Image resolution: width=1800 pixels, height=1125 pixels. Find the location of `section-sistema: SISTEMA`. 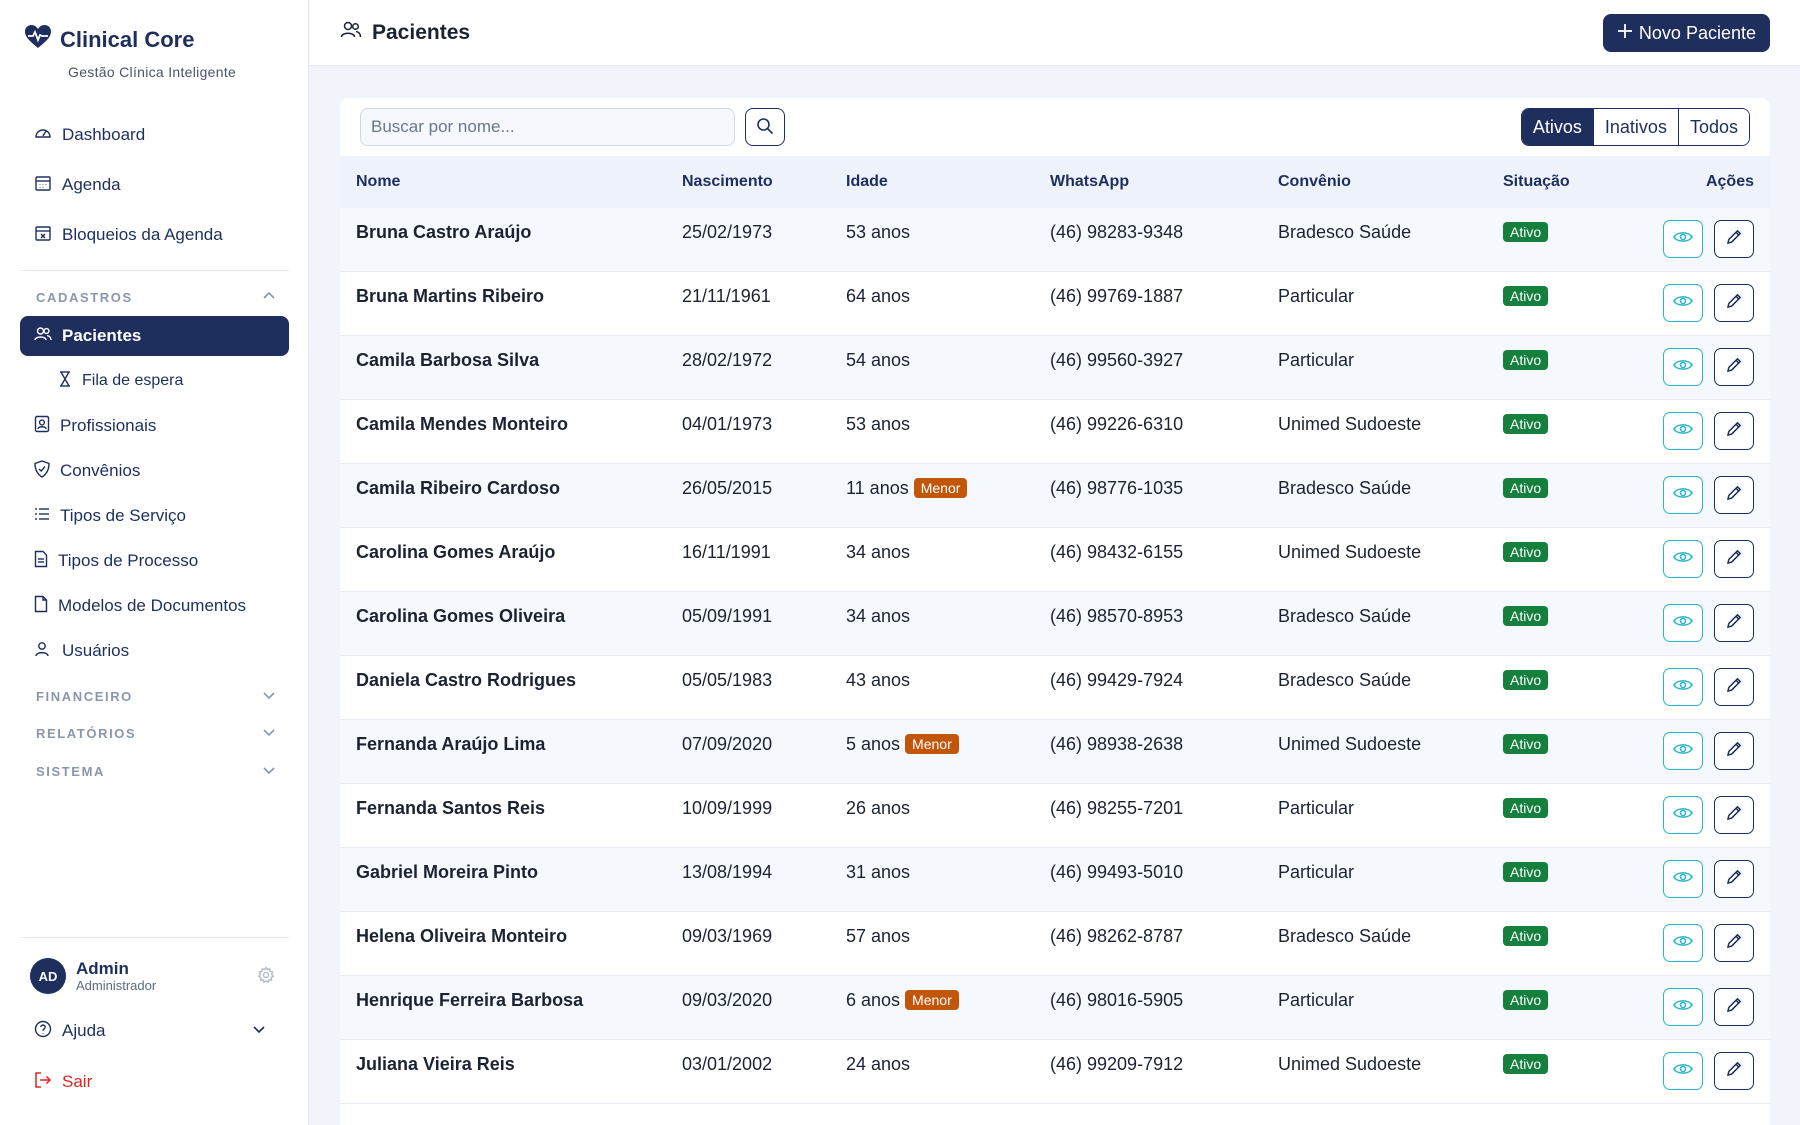

section-sistema: SISTEMA is located at coordinates (156, 771).